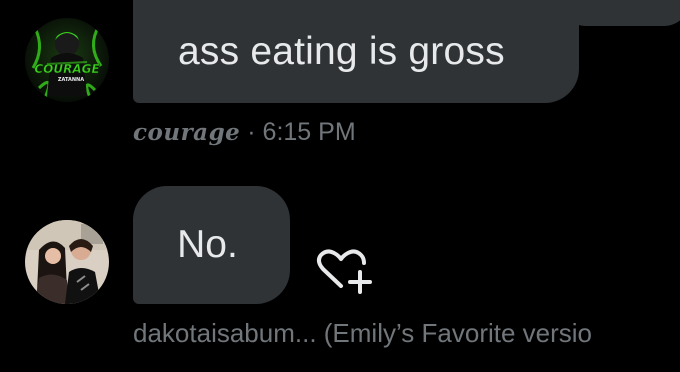 Image resolution: width=680 pixels, height=372 pixels. I want to click on message-meta: courage · 6:15 PM, so click(244, 132).